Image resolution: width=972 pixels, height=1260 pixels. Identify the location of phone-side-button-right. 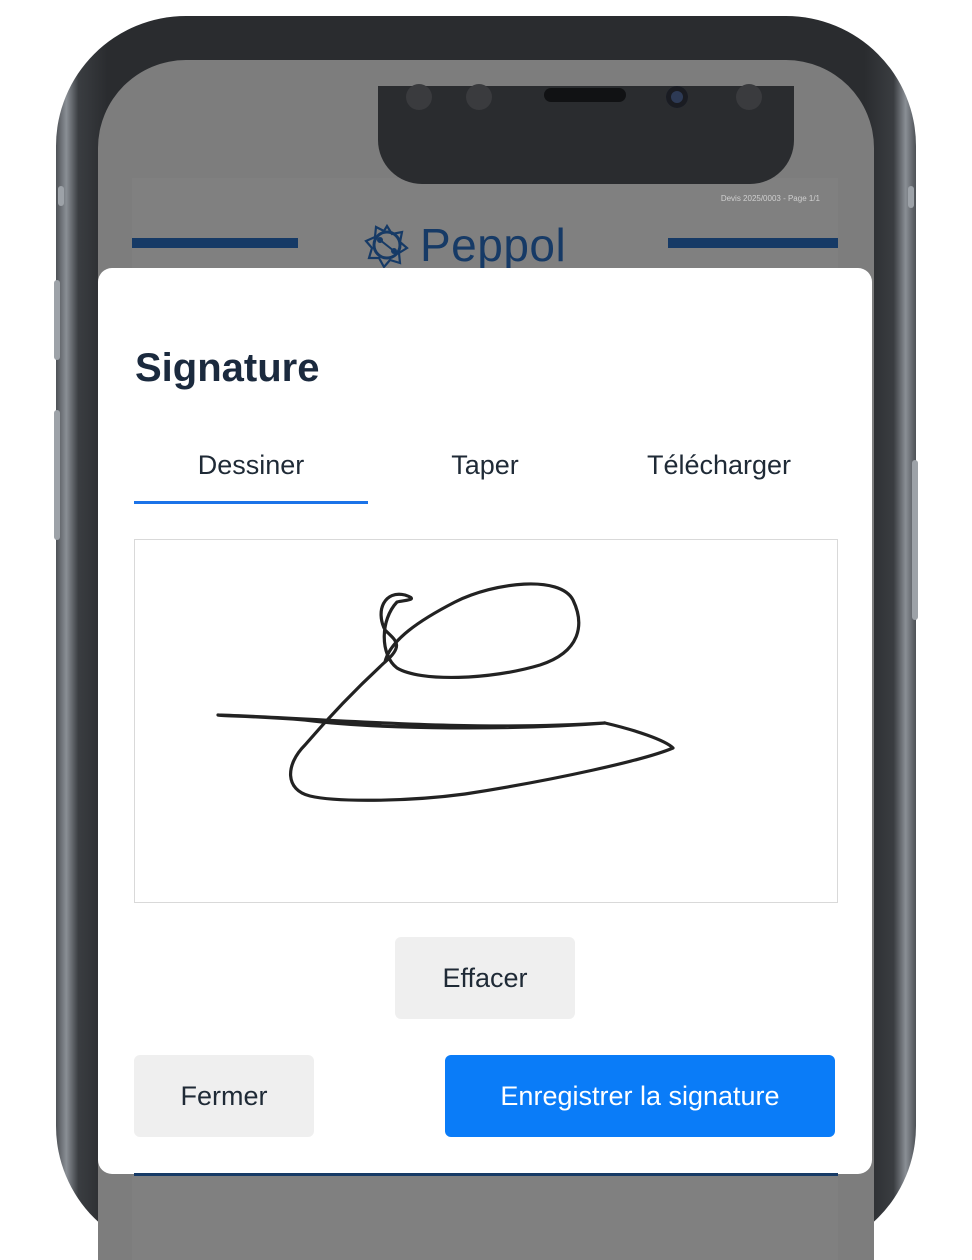
(911, 197).